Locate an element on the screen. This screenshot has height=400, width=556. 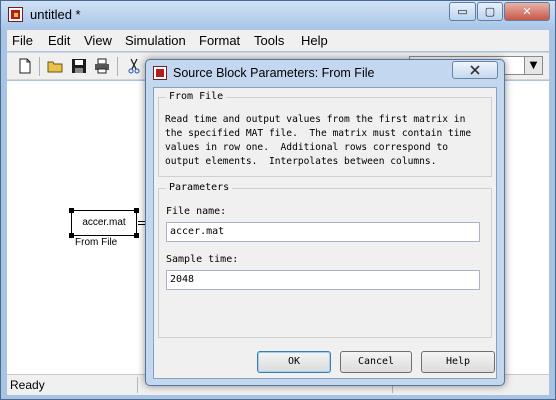
status-divider is located at coordinates (137, 385).